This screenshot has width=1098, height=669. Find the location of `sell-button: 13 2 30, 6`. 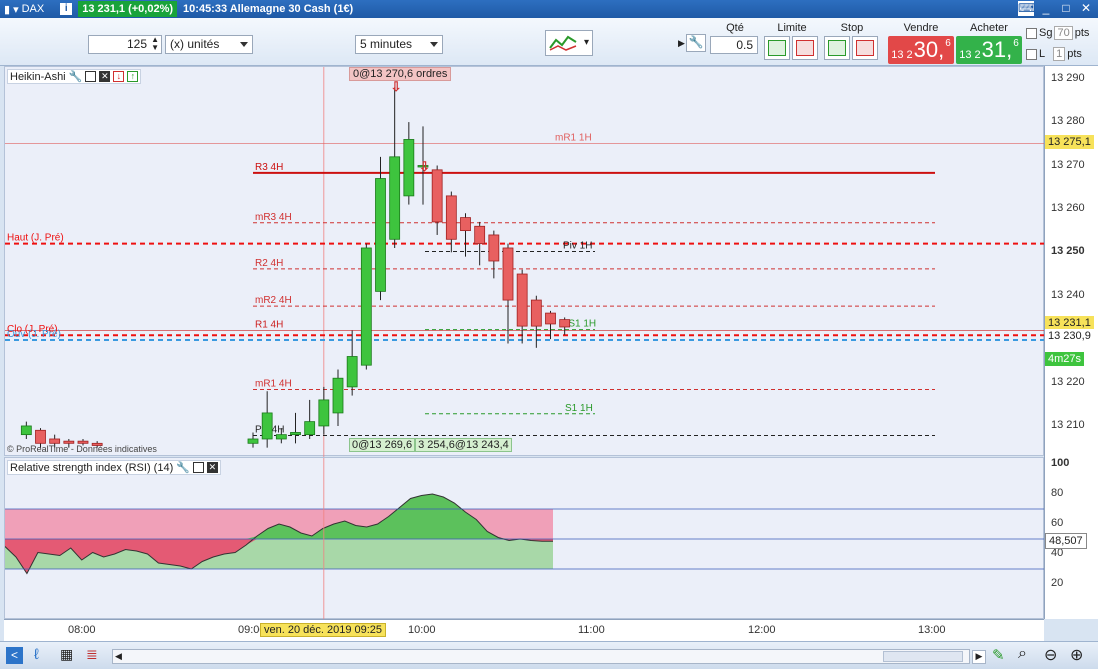

sell-button: 13 2 30, 6 is located at coordinates (921, 50).